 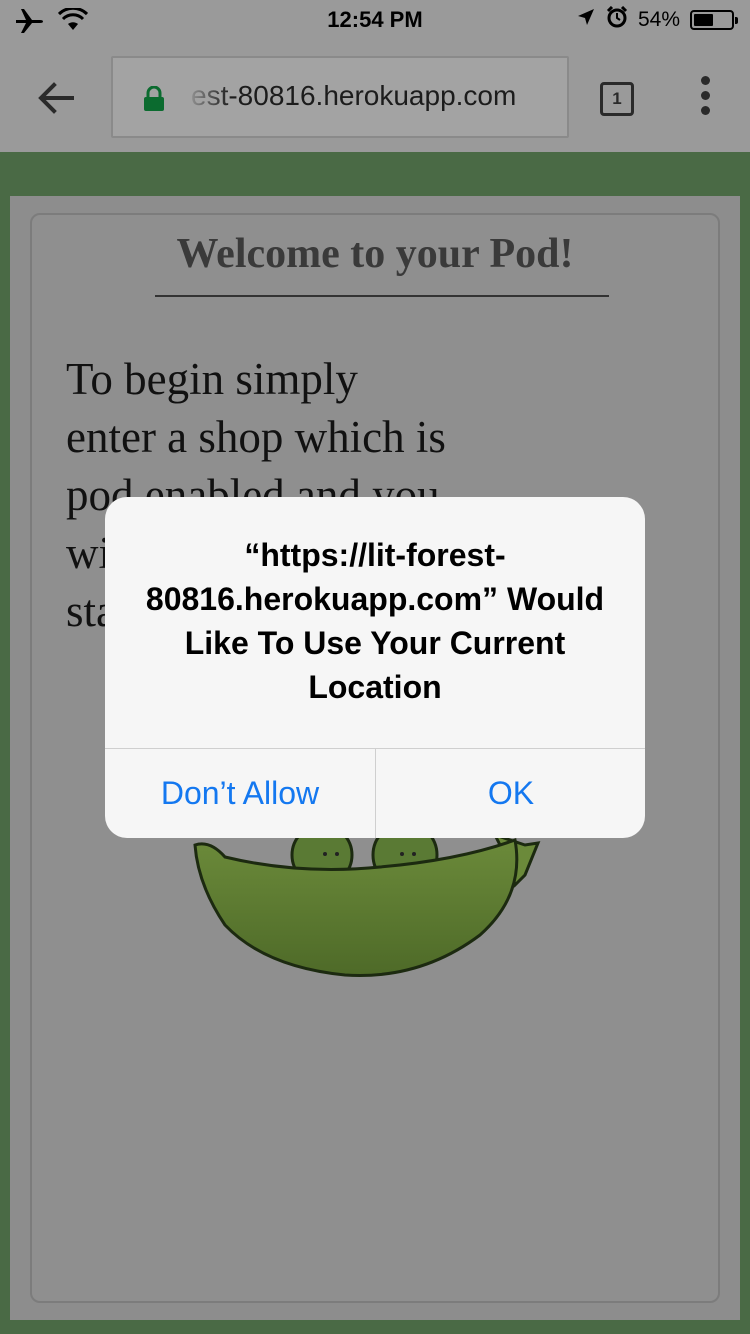 I want to click on lock-icon, so click(x=154, y=101).